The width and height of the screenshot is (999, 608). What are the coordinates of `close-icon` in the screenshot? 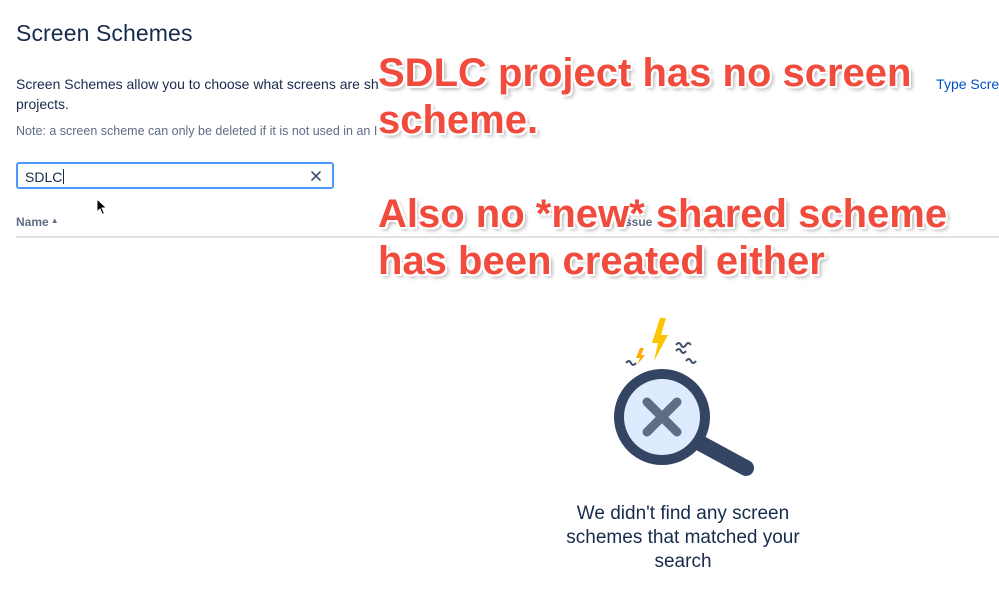 It's located at (316, 176).